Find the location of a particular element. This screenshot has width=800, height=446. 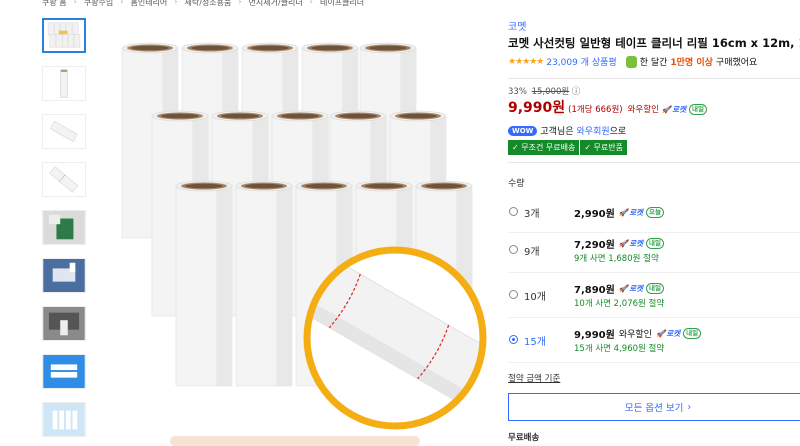

buy-count: 1만명 이상 is located at coordinates (691, 63).